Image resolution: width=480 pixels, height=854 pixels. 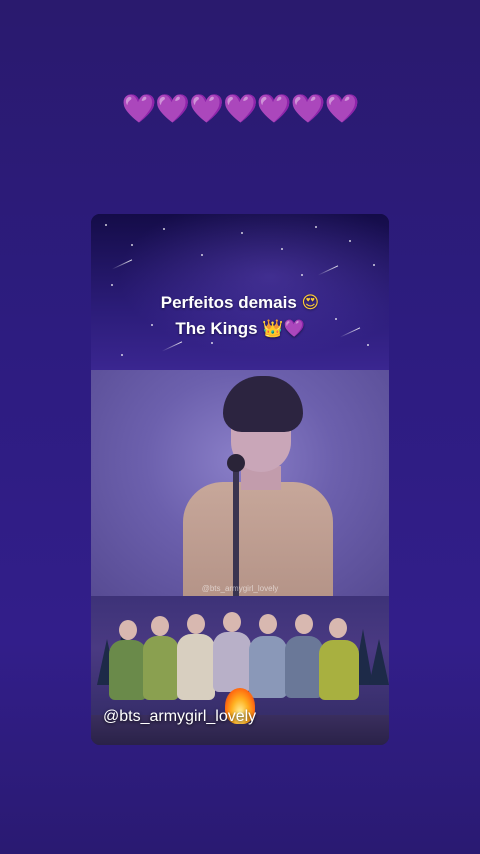 What do you see at coordinates (294, 329) in the screenshot?
I see `purple-heart-emoji-icon: 💜` at bounding box center [294, 329].